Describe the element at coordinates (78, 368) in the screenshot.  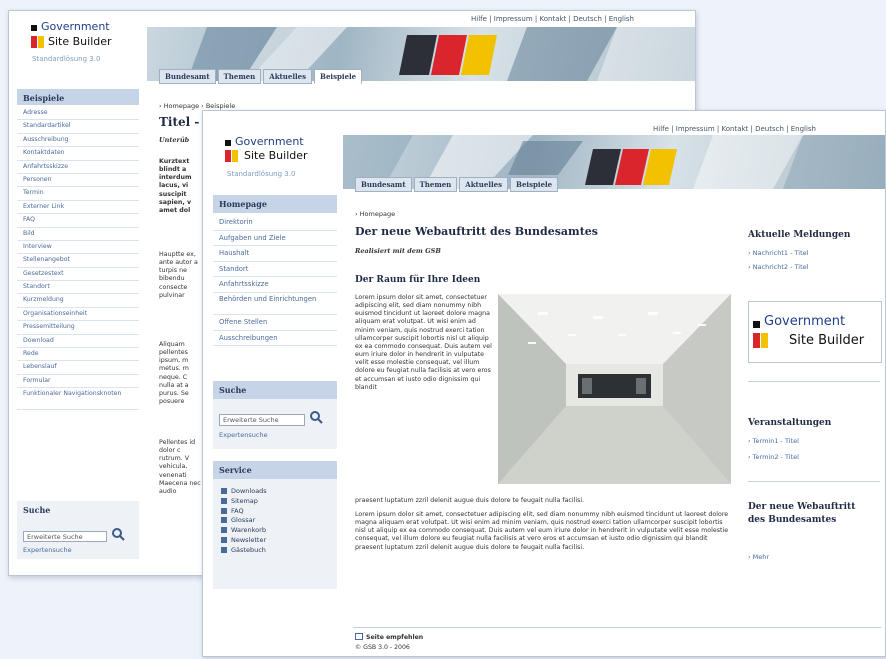
I see `sidebar-item-20: Lebenslauf` at that location.